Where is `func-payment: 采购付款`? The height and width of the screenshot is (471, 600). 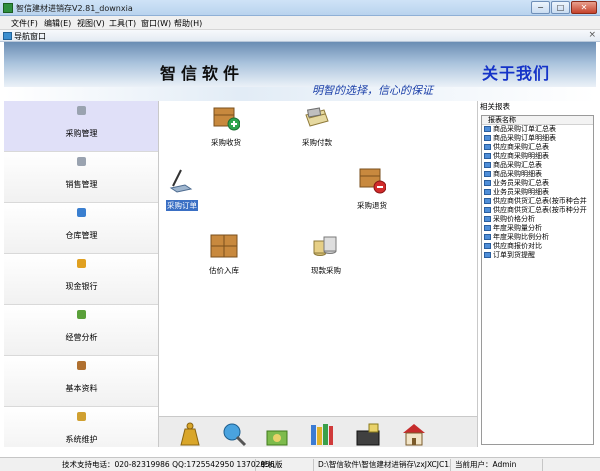 func-payment: 采购付款 is located at coordinates (317, 127).